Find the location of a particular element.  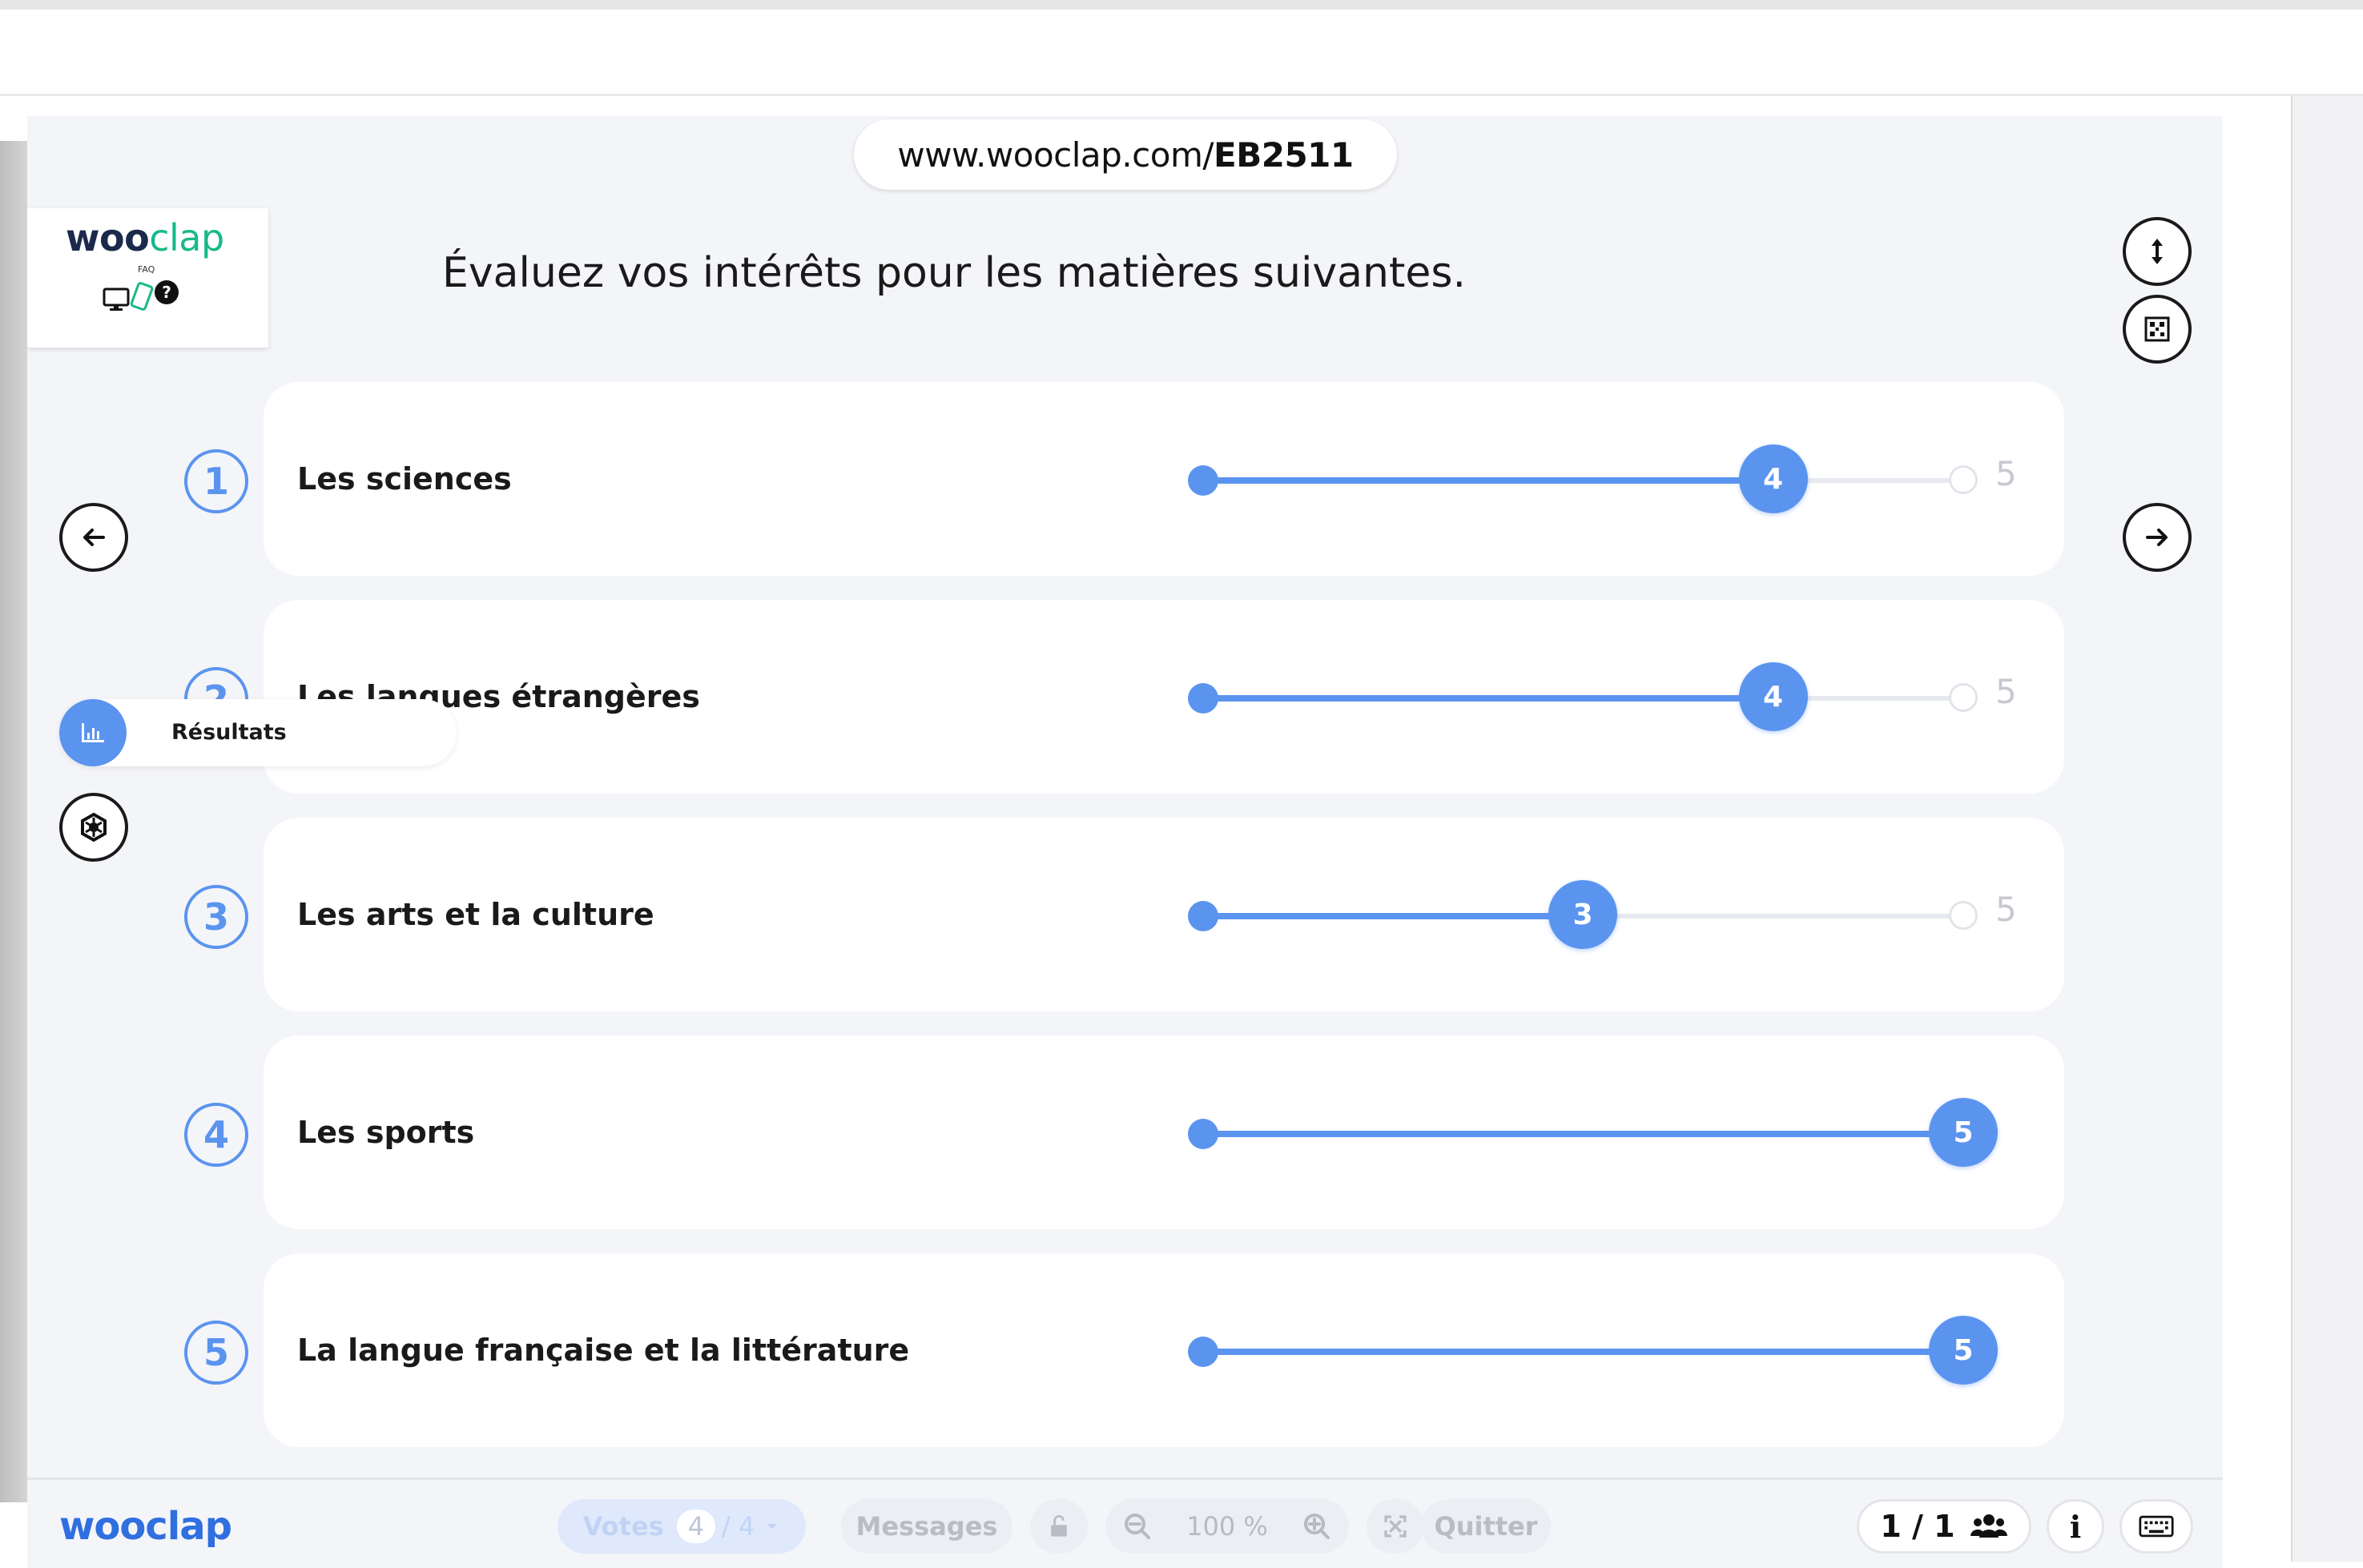

arrow-left-icon is located at coordinates (94, 537).